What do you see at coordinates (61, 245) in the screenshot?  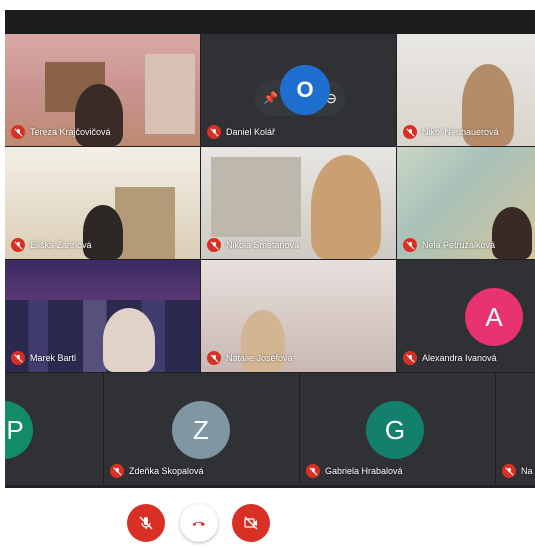 I see `participant-name: Eliška Zahnová` at bounding box center [61, 245].